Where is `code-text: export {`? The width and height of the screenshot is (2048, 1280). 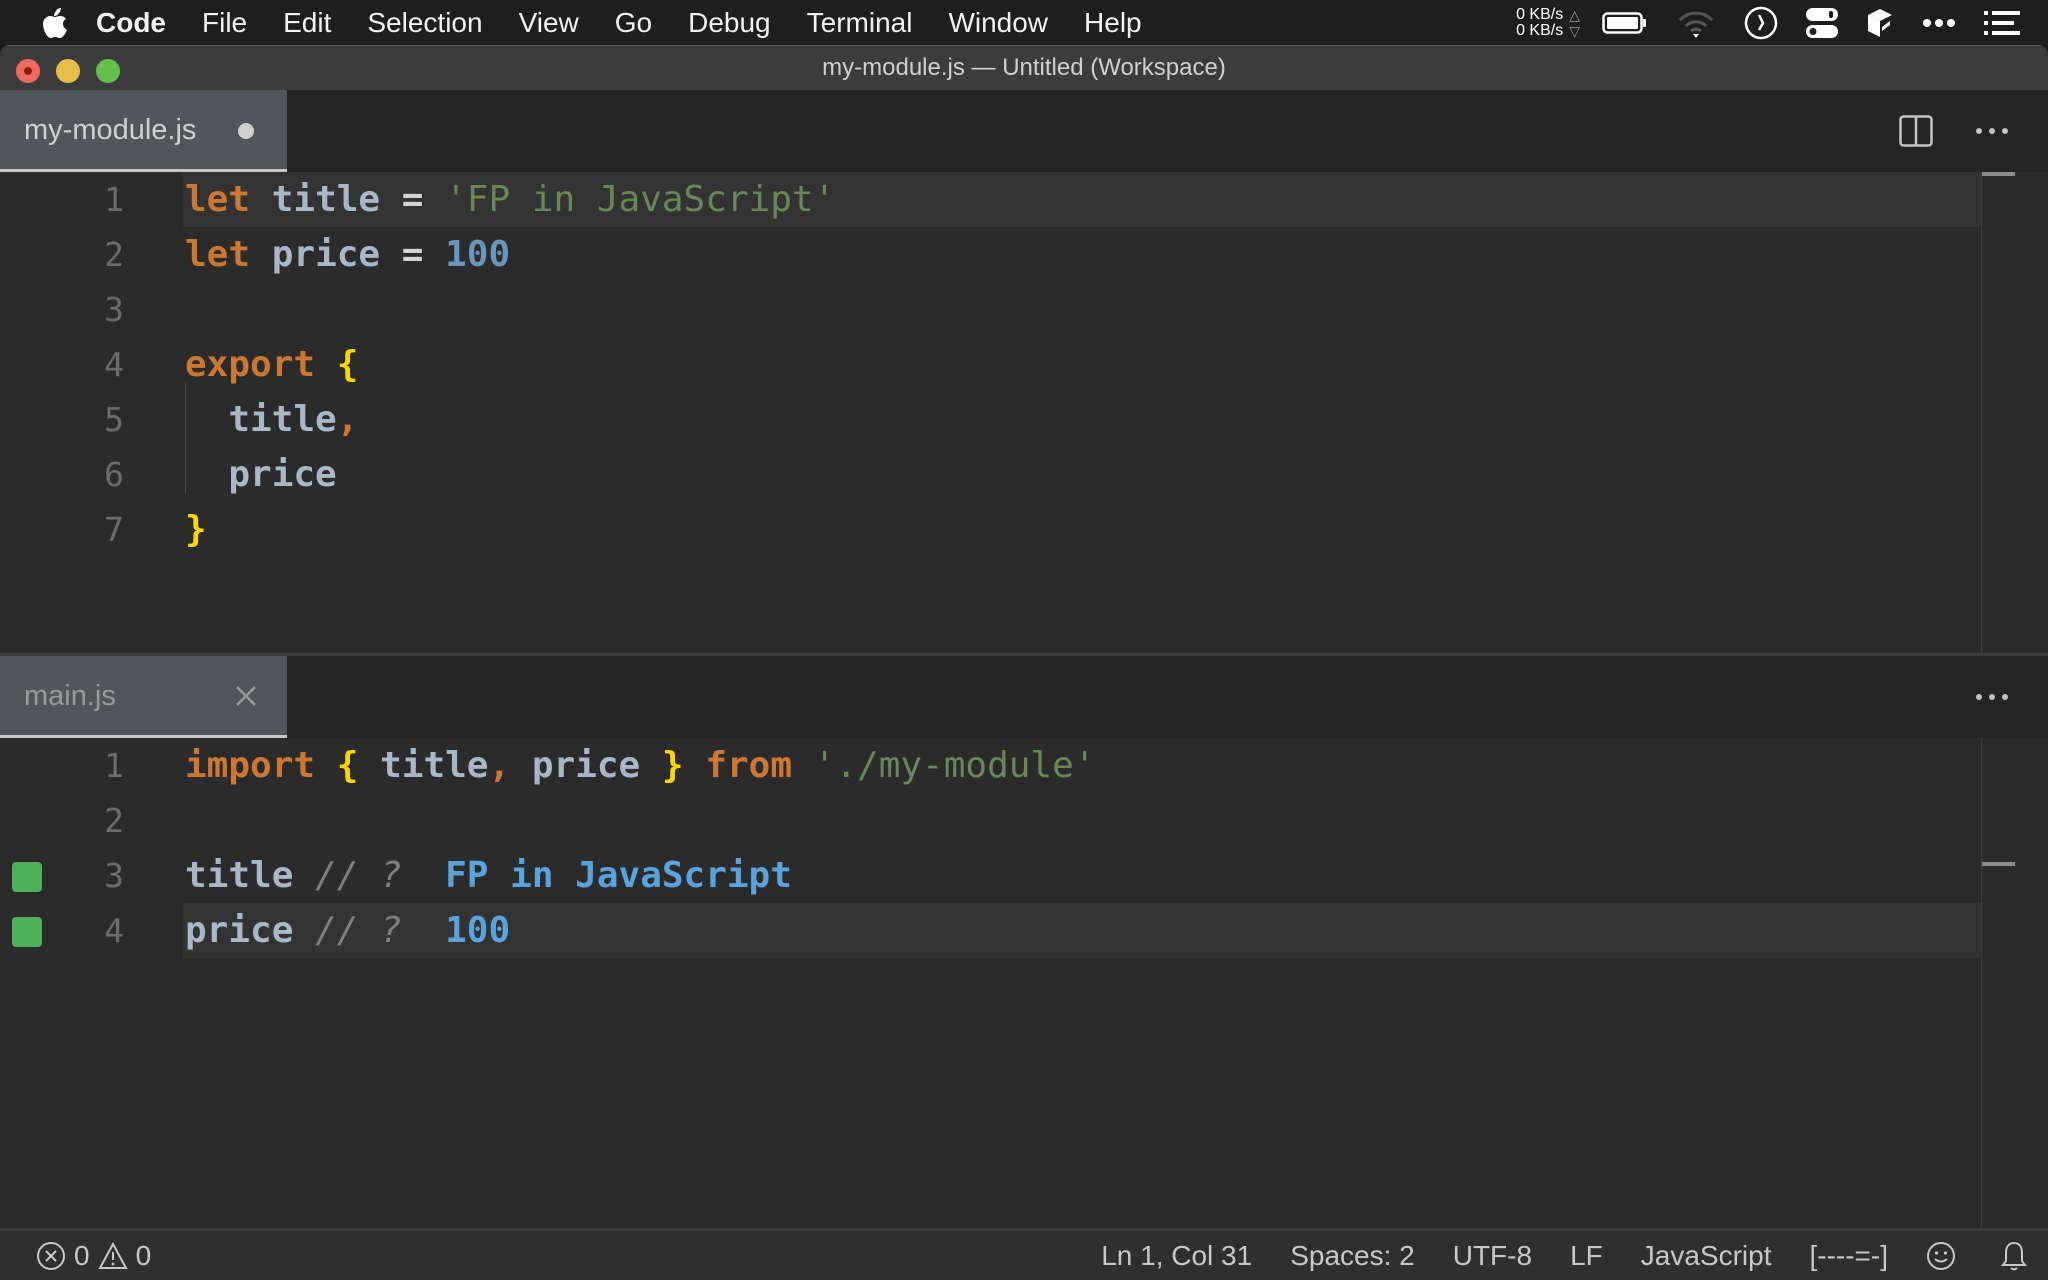
code-text: export { is located at coordinates (271, 364).